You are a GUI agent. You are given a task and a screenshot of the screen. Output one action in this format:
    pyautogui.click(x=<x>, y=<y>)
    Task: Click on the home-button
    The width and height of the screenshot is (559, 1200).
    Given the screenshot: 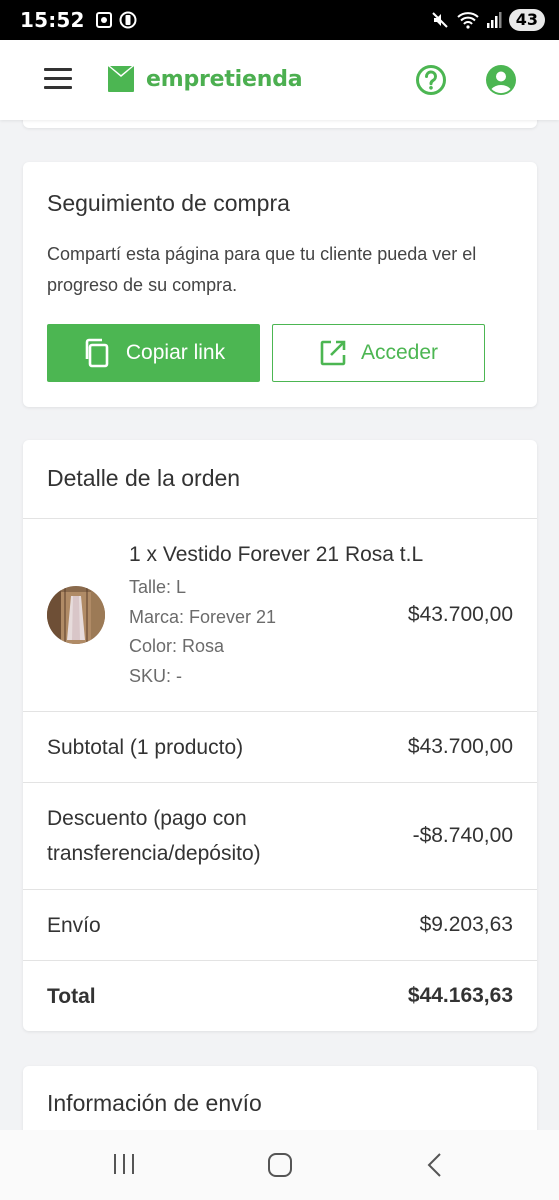 What is the action you would take?
    pyautogui.click(x=280, y=1167)
    